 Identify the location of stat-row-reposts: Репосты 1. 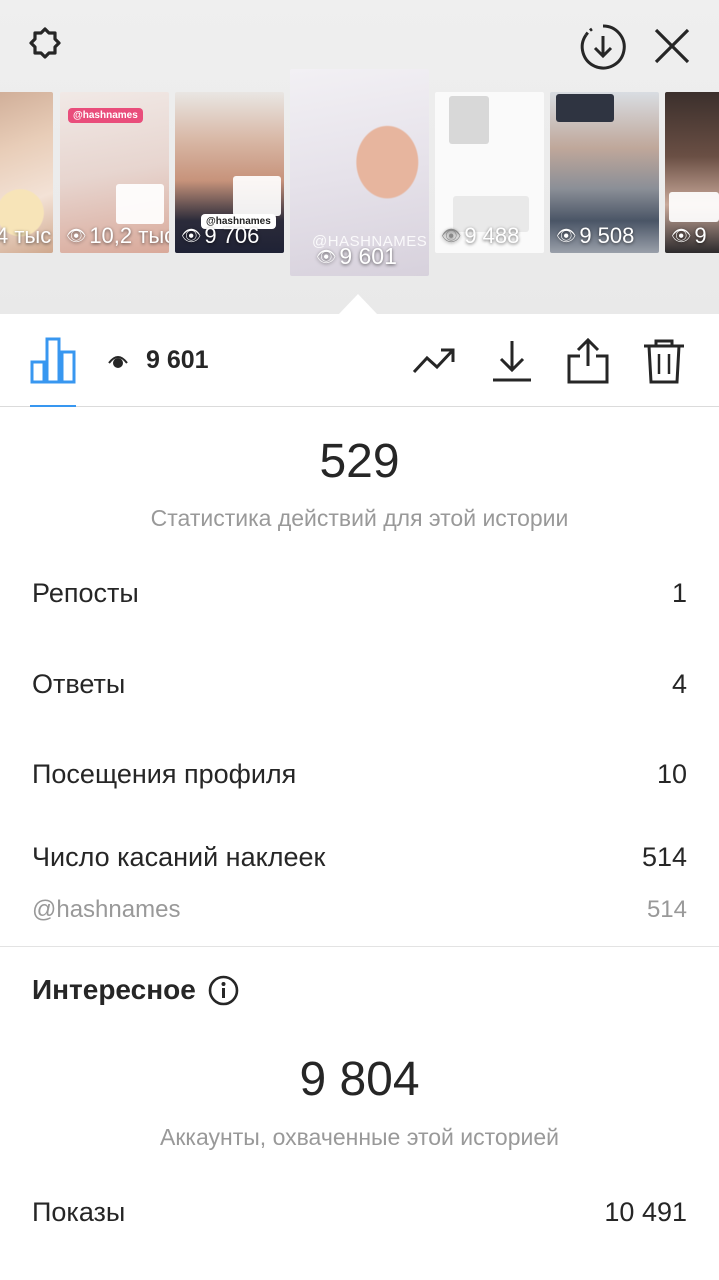
(359, 593).